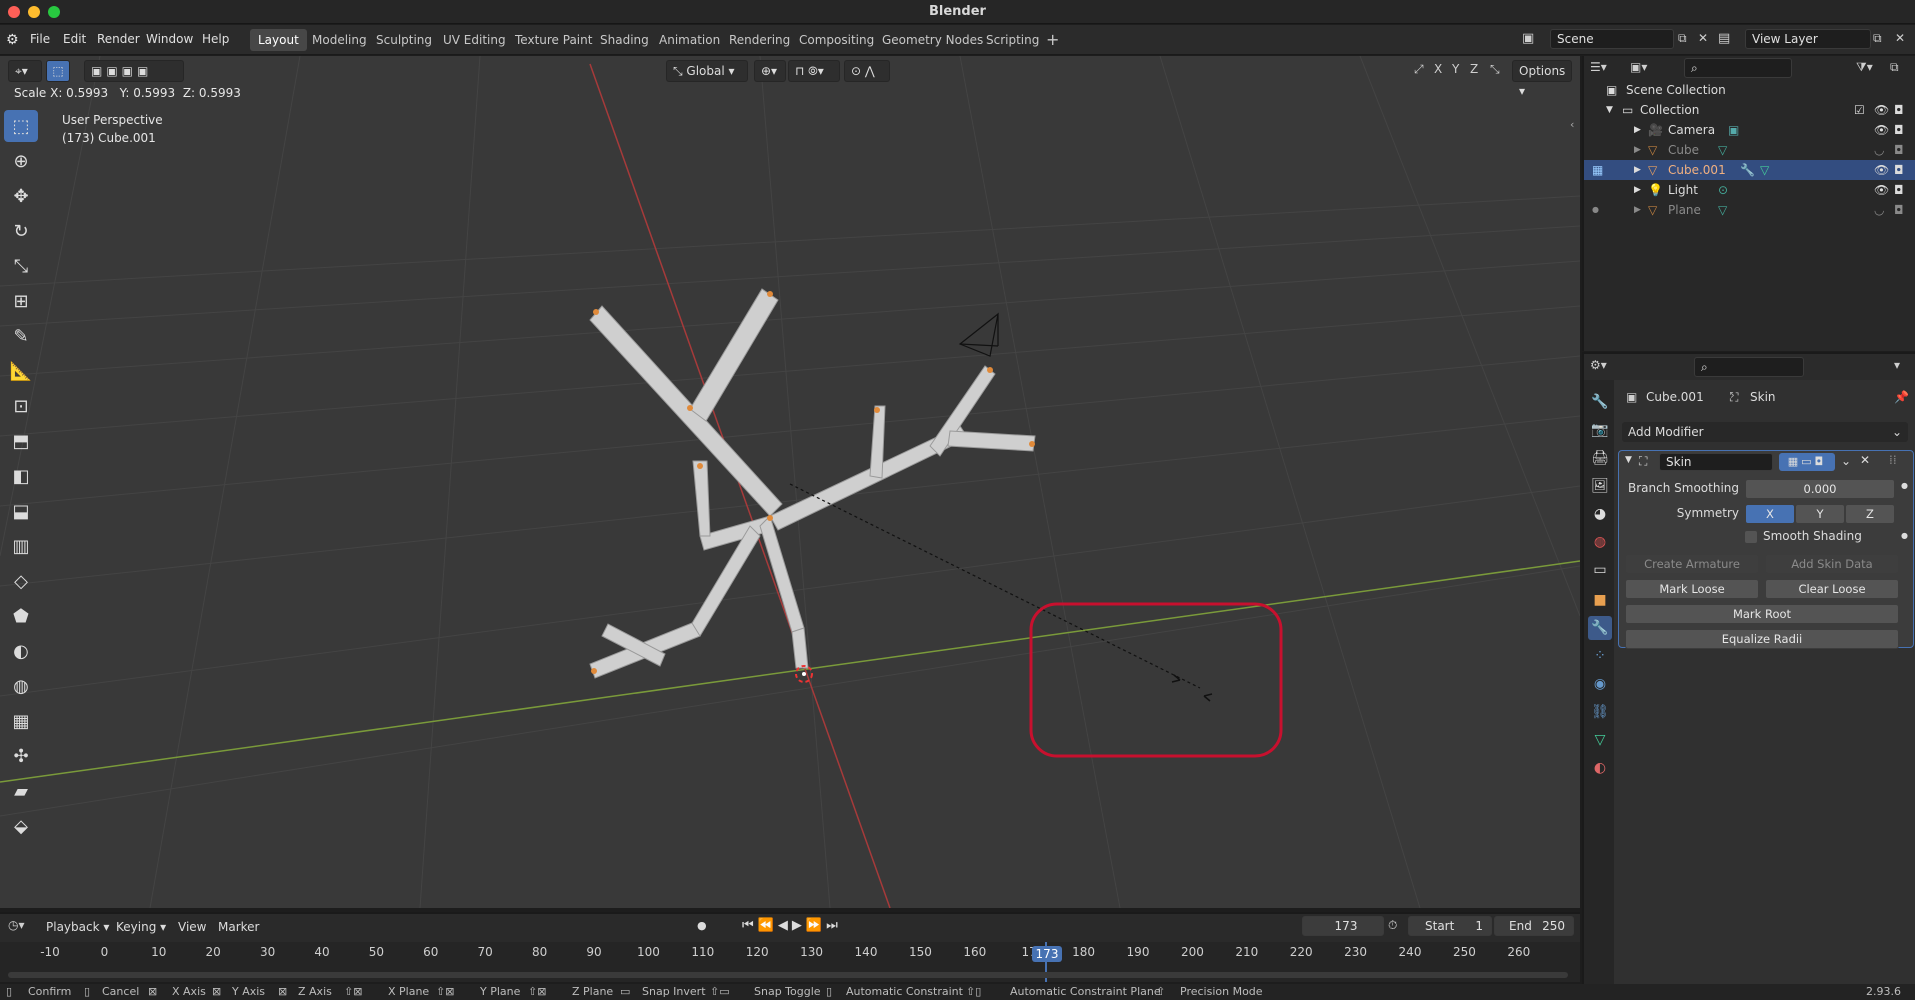 The height and width of the screenshot is (1000, 1915). Describe the element at coordinates (12, 40) in the screenshot. I see `blender-logo-icon: ⚙` at that location.